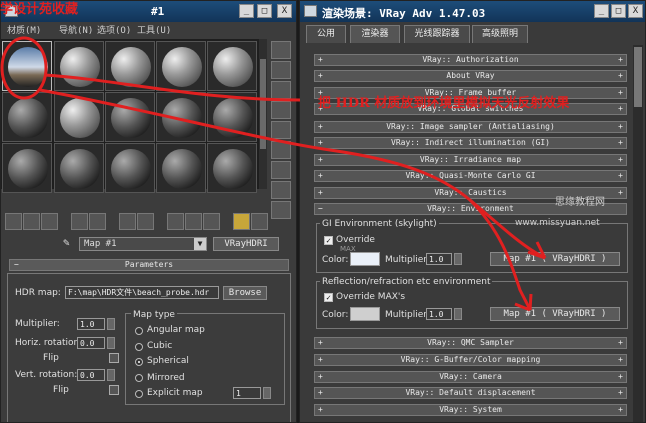 This screenshot has width=646, height=423. I want to click on rollout-caustics: + VRay:: Caustics +, so click(470, 193).